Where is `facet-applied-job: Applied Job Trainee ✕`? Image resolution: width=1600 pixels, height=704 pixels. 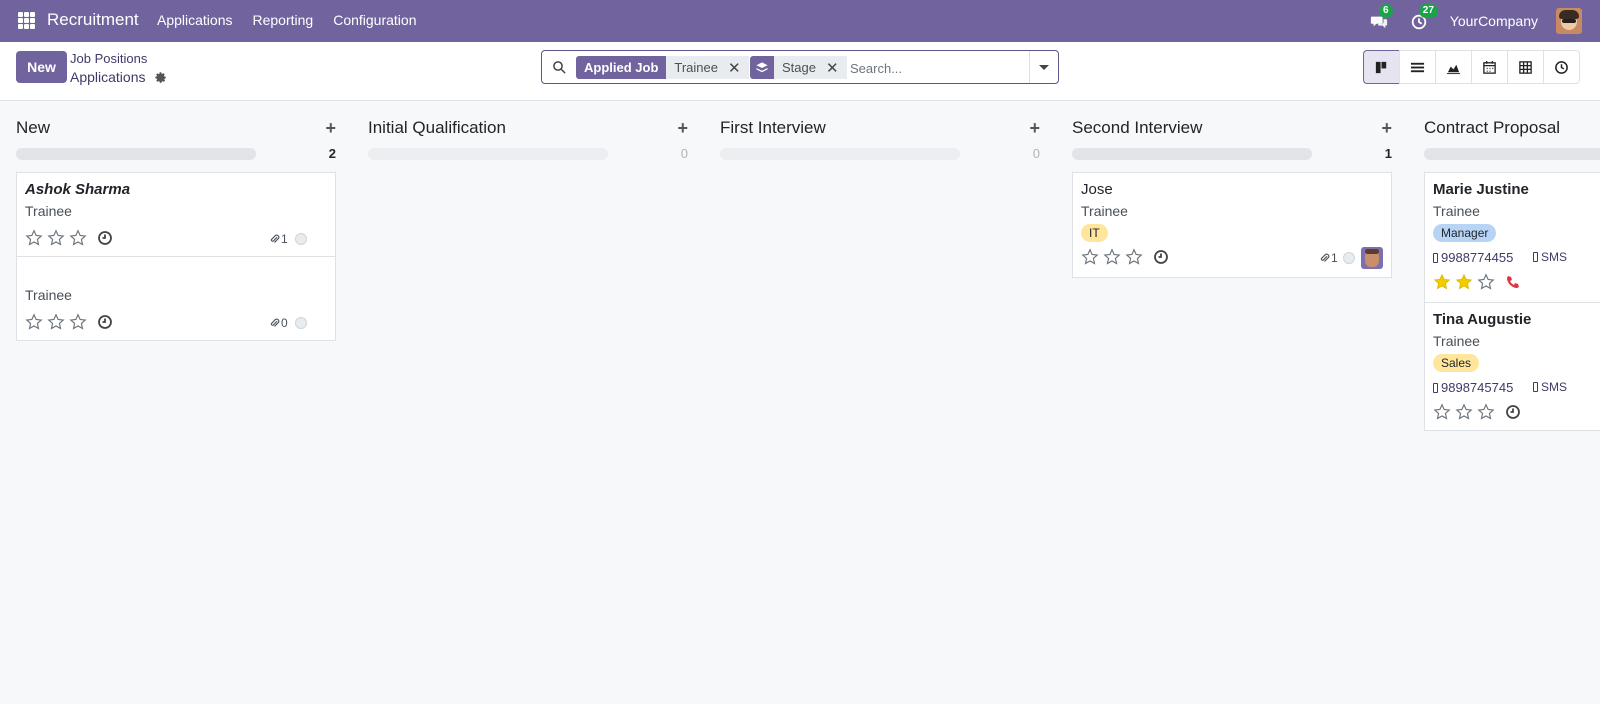 facet-applied-job: Applied Job Trainee ✕ is located at coordinates (662, 67).